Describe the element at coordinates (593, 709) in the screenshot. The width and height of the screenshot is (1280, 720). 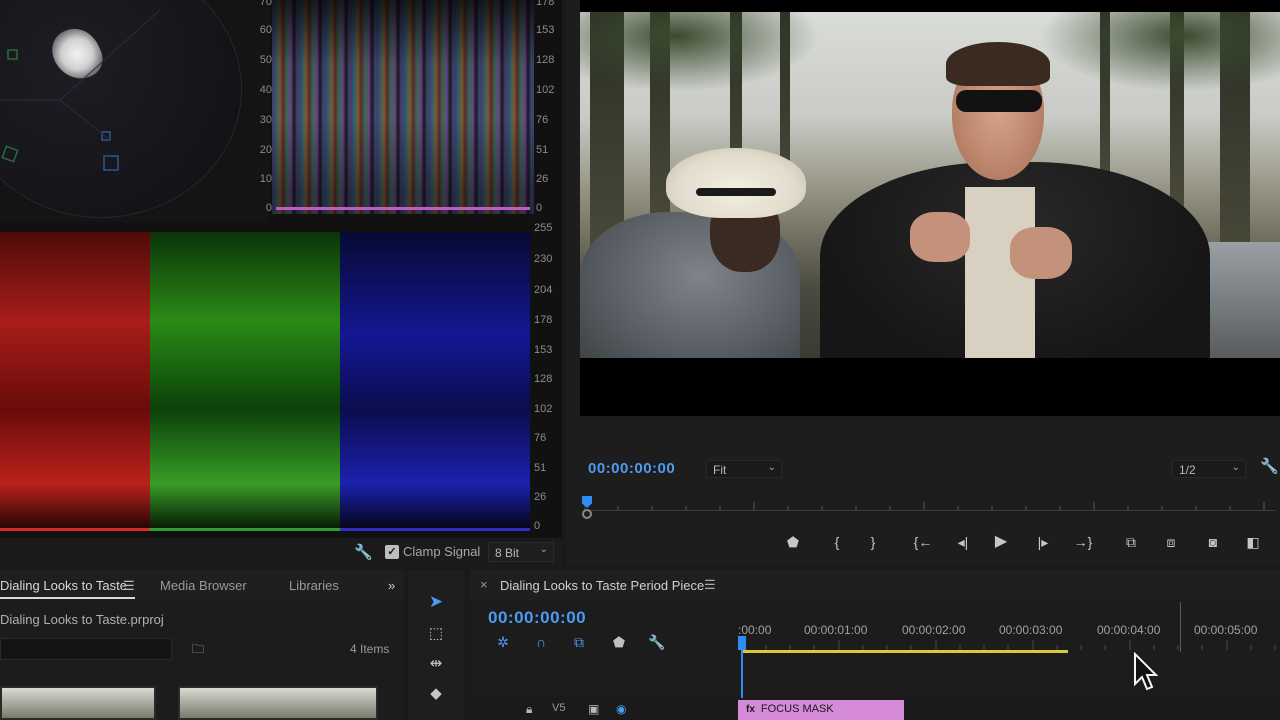
I see `sync-lock-icon: ▣` at that location.